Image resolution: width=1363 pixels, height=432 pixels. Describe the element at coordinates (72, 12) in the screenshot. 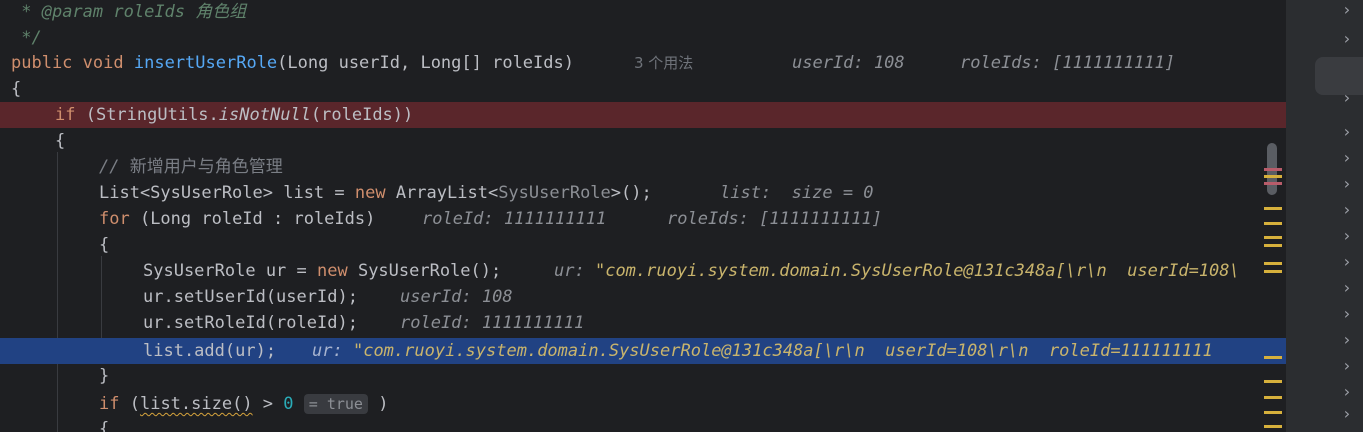

I see `doc-tag: @param` at that location.